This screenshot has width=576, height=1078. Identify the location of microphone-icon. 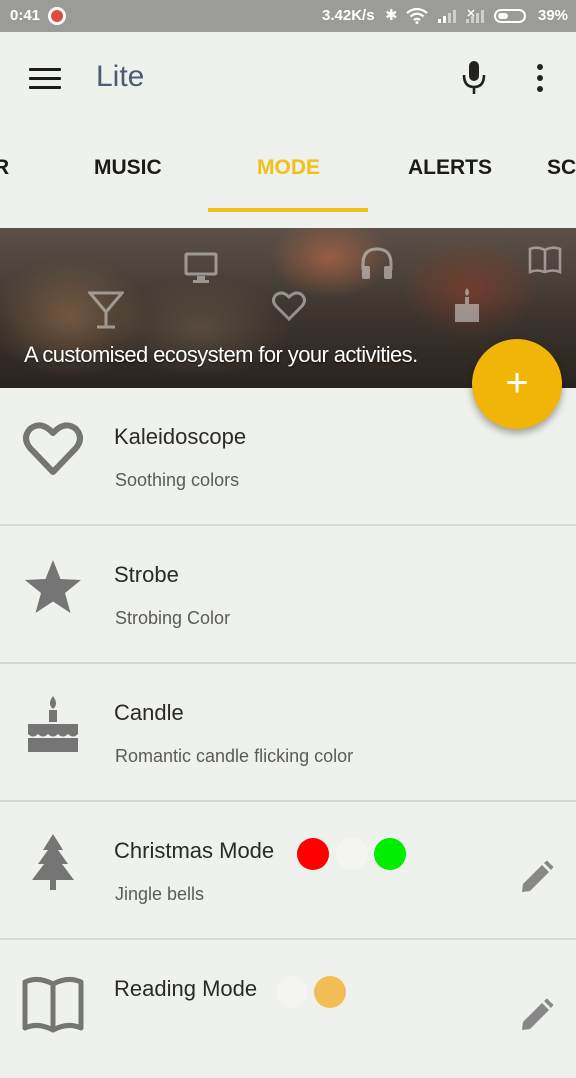
(474, 78).